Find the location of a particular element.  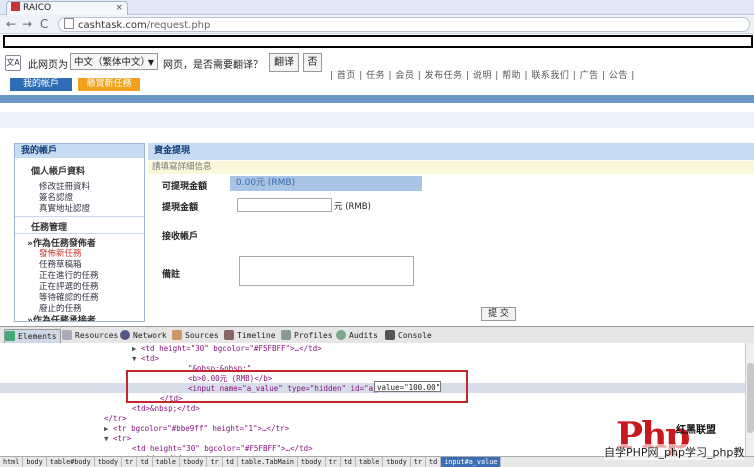

back-icon: ← is located at coordinates (11, 24).